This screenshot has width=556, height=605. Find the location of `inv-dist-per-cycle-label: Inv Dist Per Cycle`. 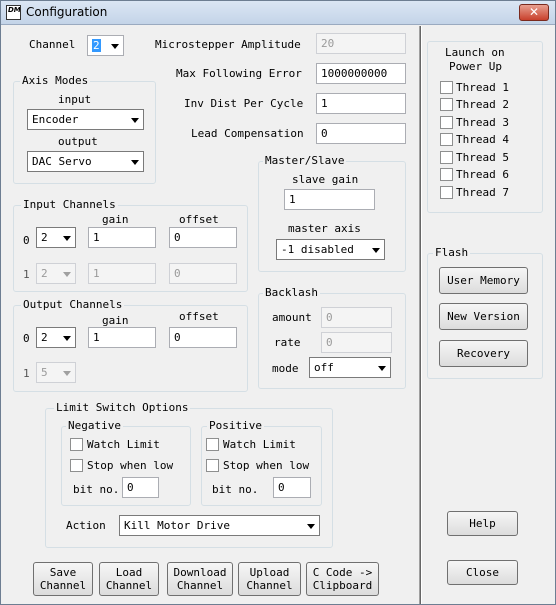

inv-dist-per-cycle-label: Inv Dist Per Cycle is located at coordinates (244, 103).